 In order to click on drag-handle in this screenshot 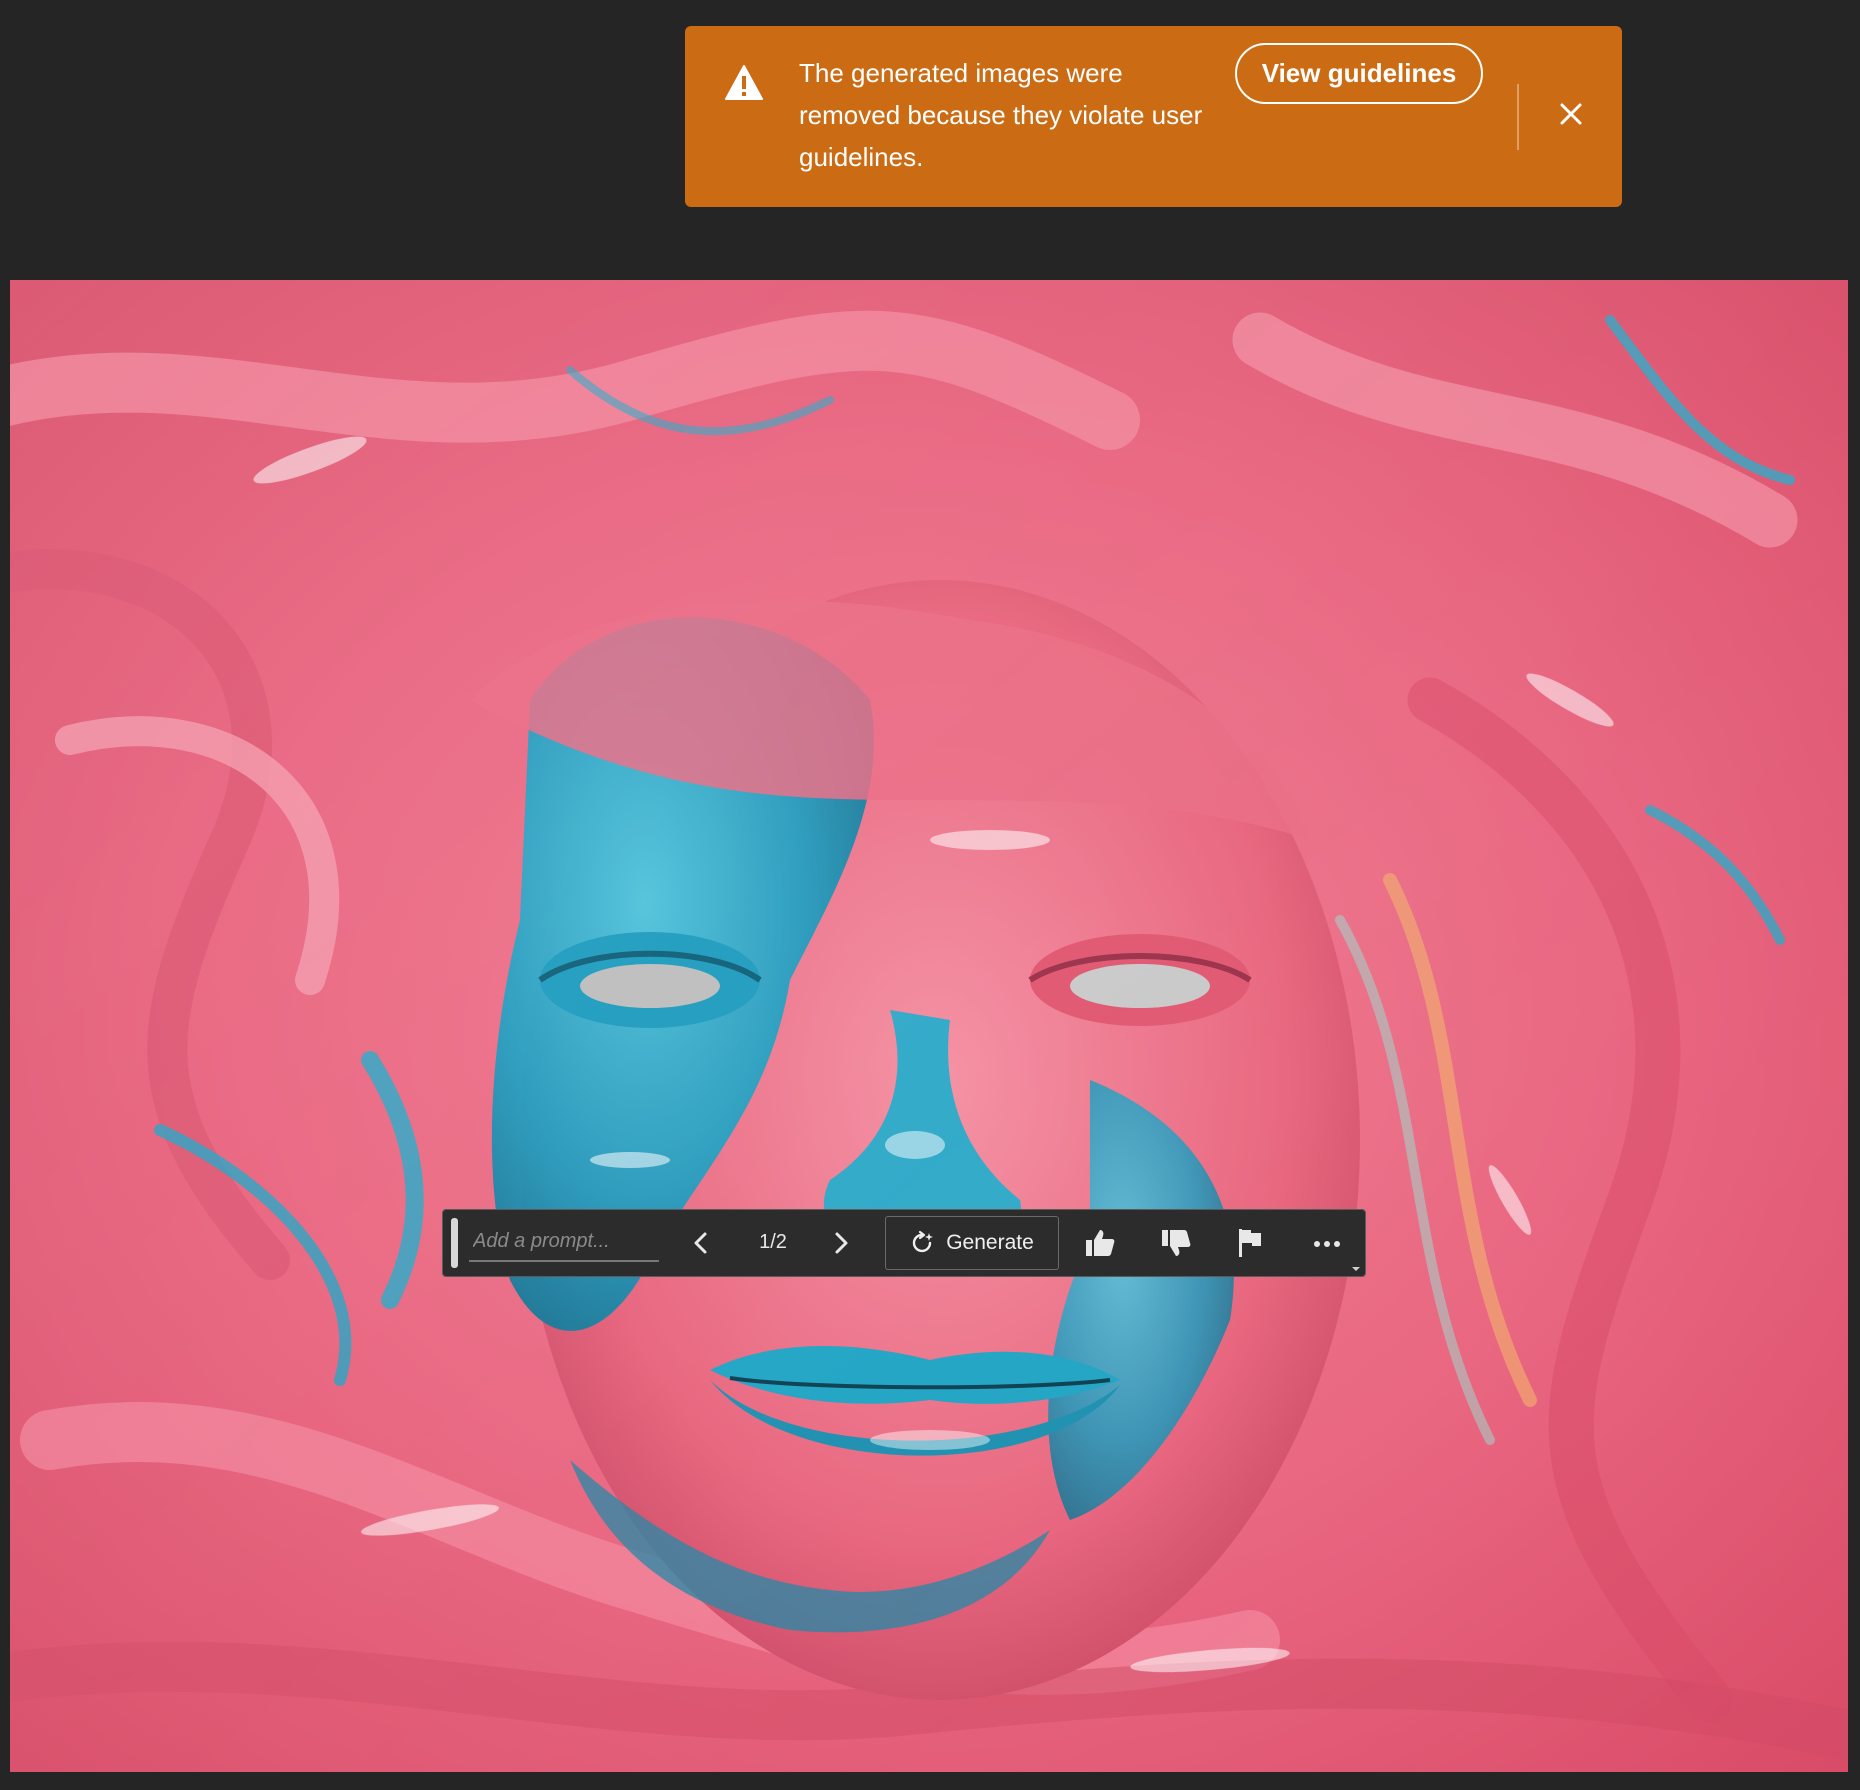, I will do `click(454, 1243)`.